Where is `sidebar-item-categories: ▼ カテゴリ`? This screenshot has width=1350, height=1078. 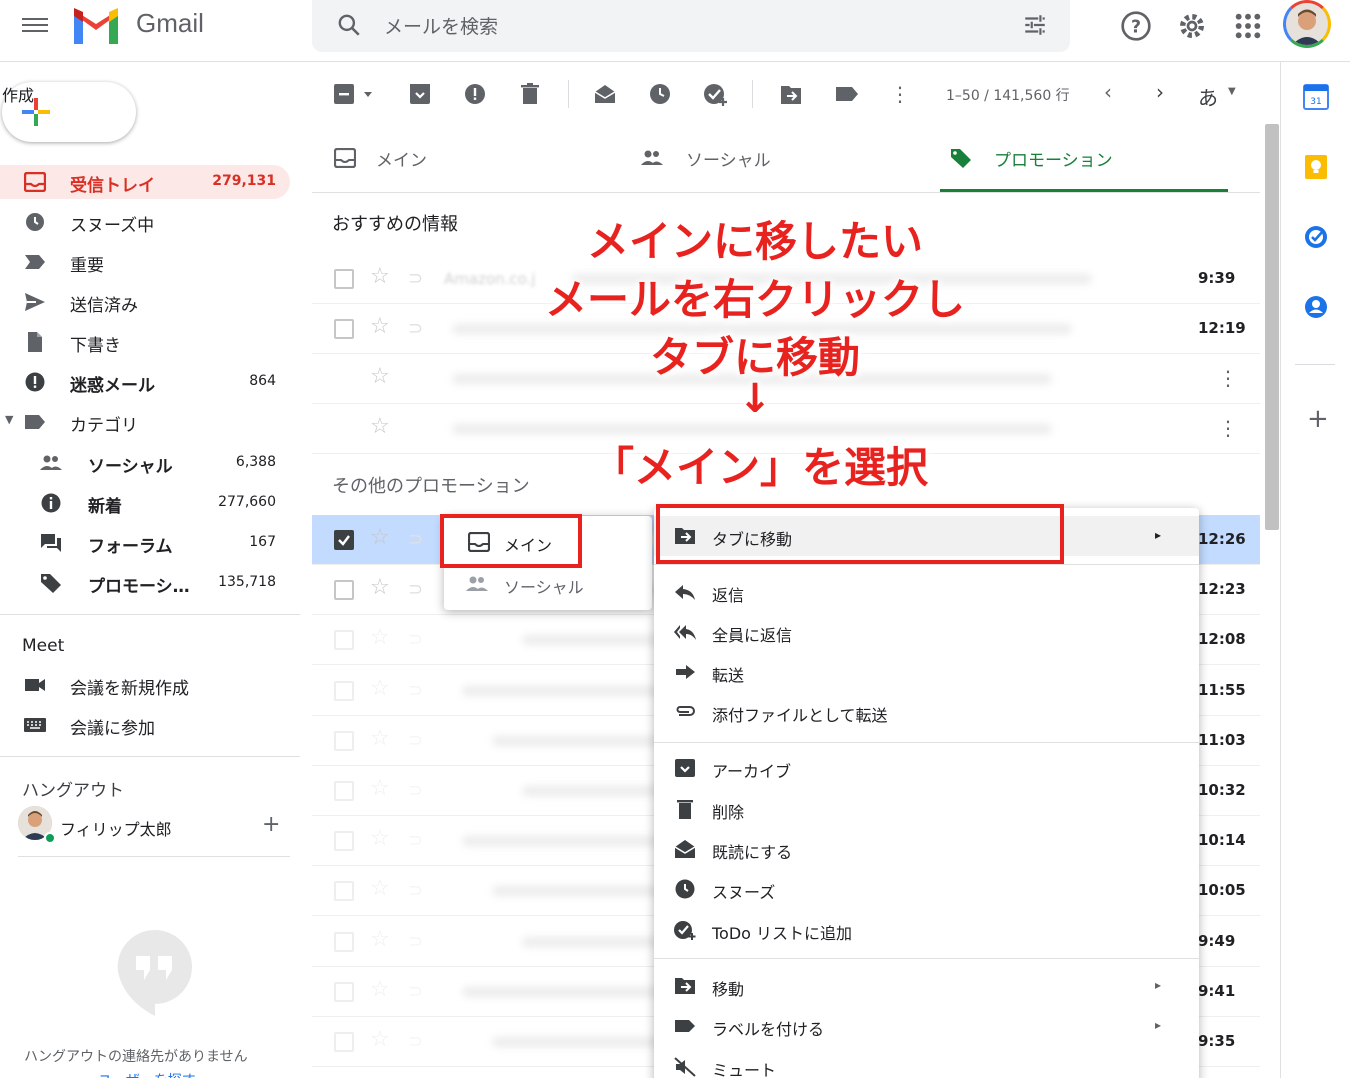
sidebar-item-categories: ▼ カテゴリ is located at coordinates (145, 422).